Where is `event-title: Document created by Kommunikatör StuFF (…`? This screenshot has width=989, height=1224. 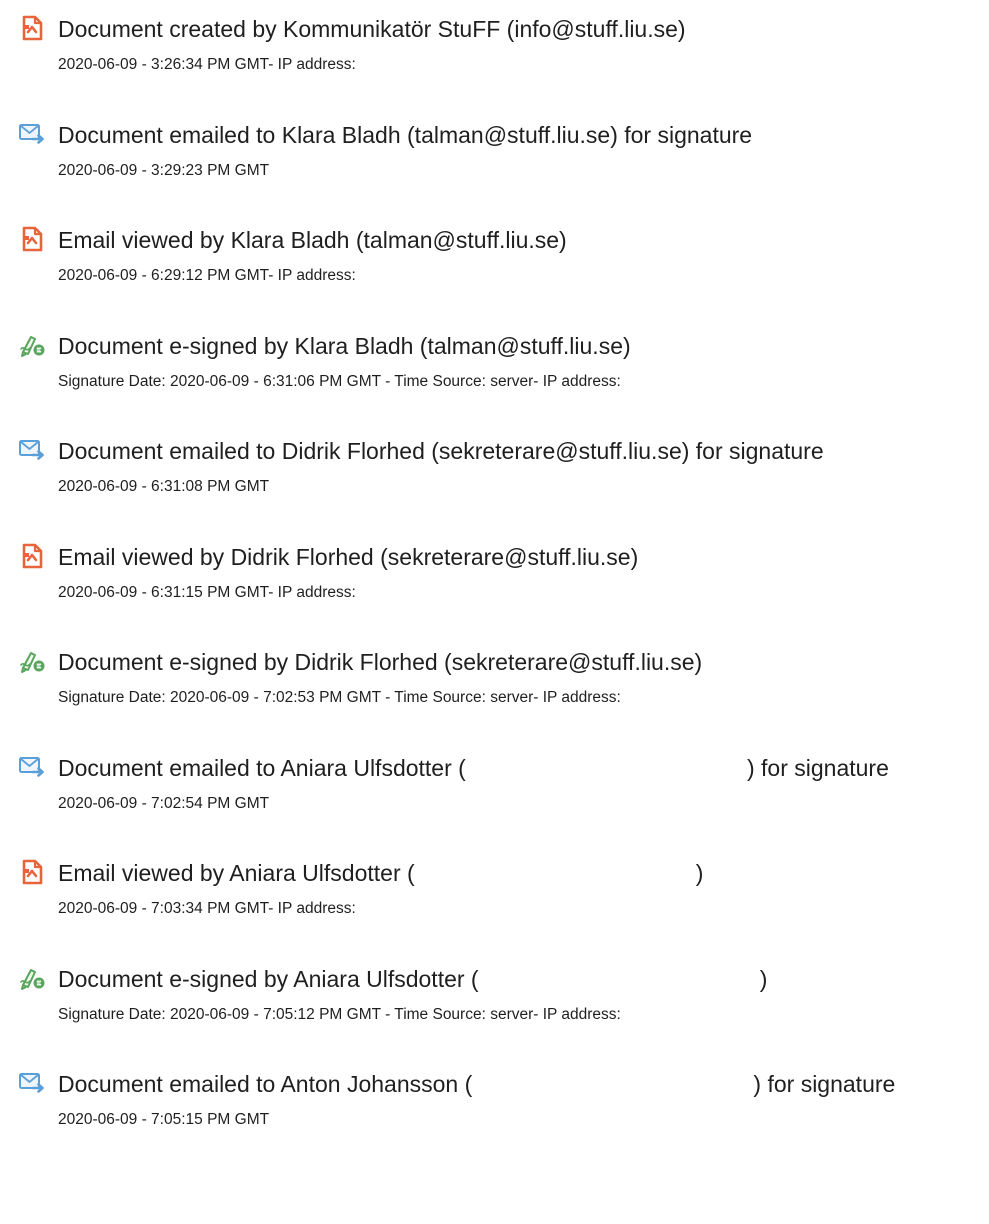
event-title: Document created by Kommunikatör StuFF (… is located at coordinates (372, 29).